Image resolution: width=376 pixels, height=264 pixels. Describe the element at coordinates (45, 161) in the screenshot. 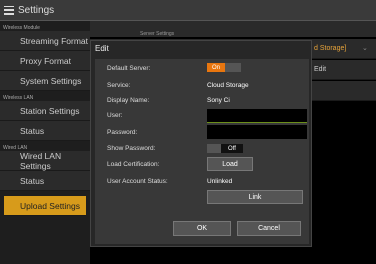

I see `sidebar-item-wired-lan-settings: Wired LAN Settings` at that location.